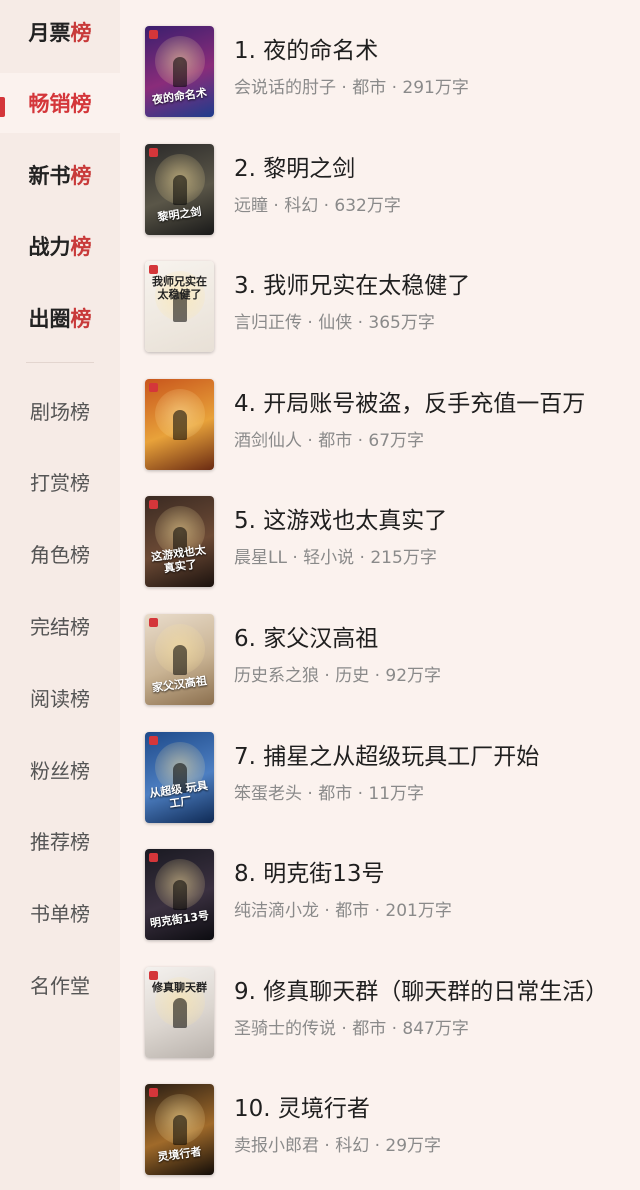 This screenshot has height=1190, width=640. What do you see at coordinates (351, 1028) in the screenshot?
I see `book-meta: 圣骑士的传说 · 都市 · 847万字` at bounding box center [351, 1028].